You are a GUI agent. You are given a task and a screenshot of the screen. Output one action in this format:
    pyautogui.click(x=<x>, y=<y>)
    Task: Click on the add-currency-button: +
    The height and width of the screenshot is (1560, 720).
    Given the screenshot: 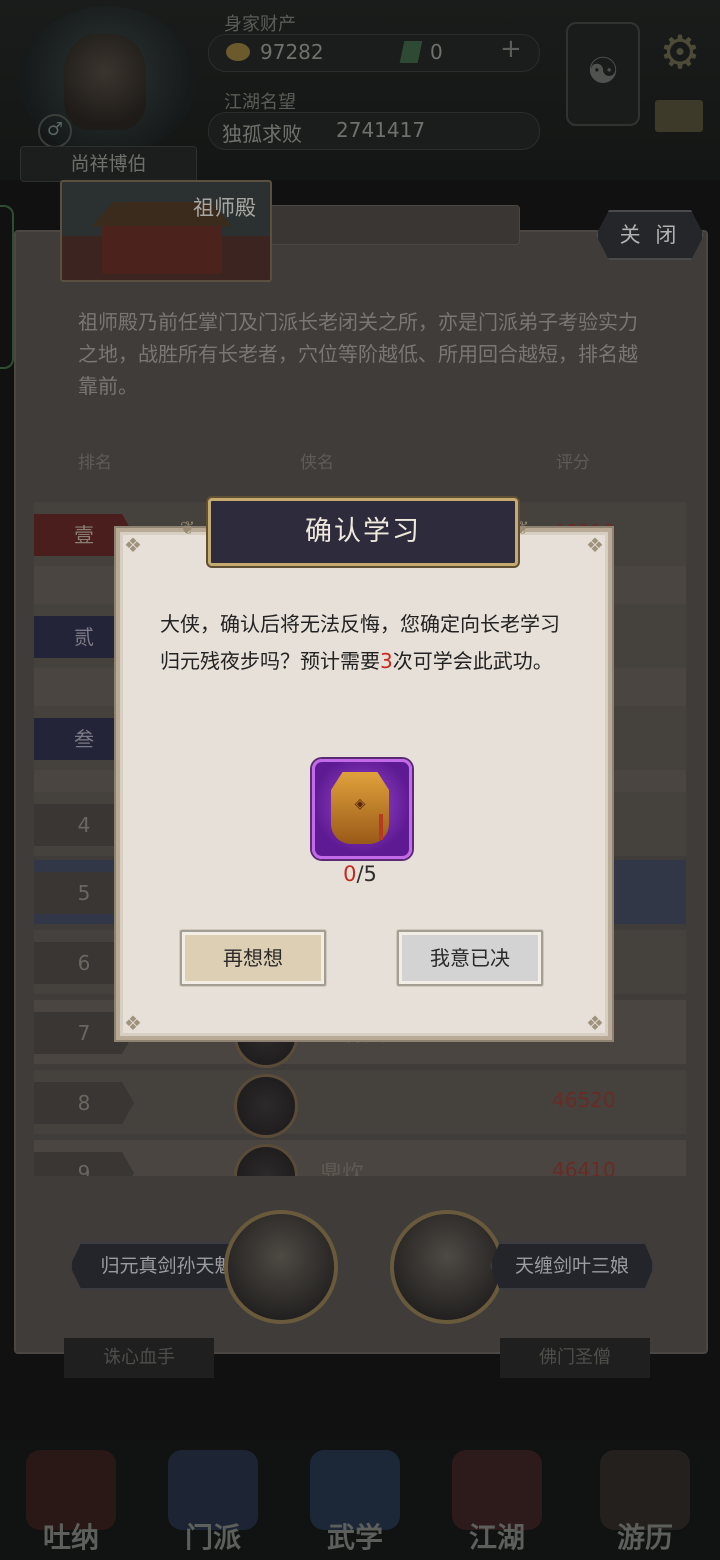 What is the action you would take?
    pyautogui.click(x=511, y=49)
    